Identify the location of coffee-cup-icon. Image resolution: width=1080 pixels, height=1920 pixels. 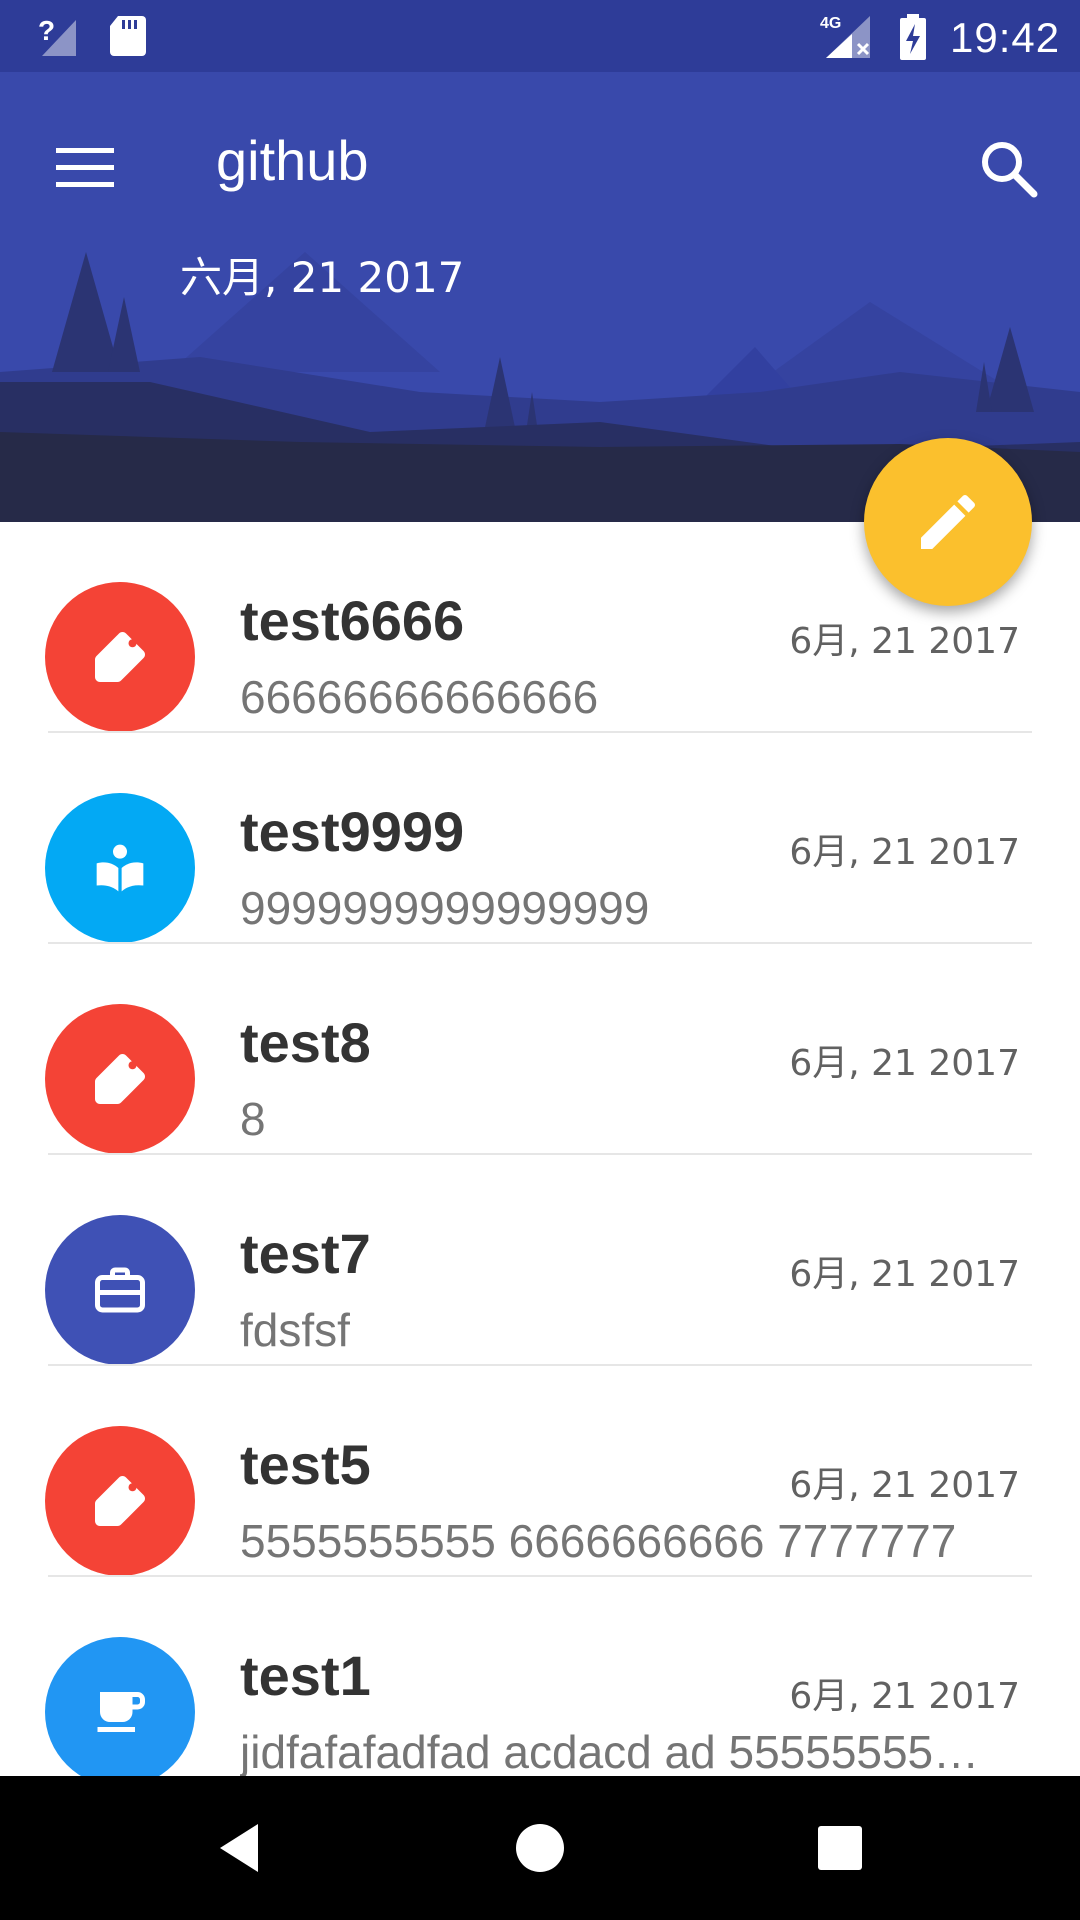
(121, 1712).